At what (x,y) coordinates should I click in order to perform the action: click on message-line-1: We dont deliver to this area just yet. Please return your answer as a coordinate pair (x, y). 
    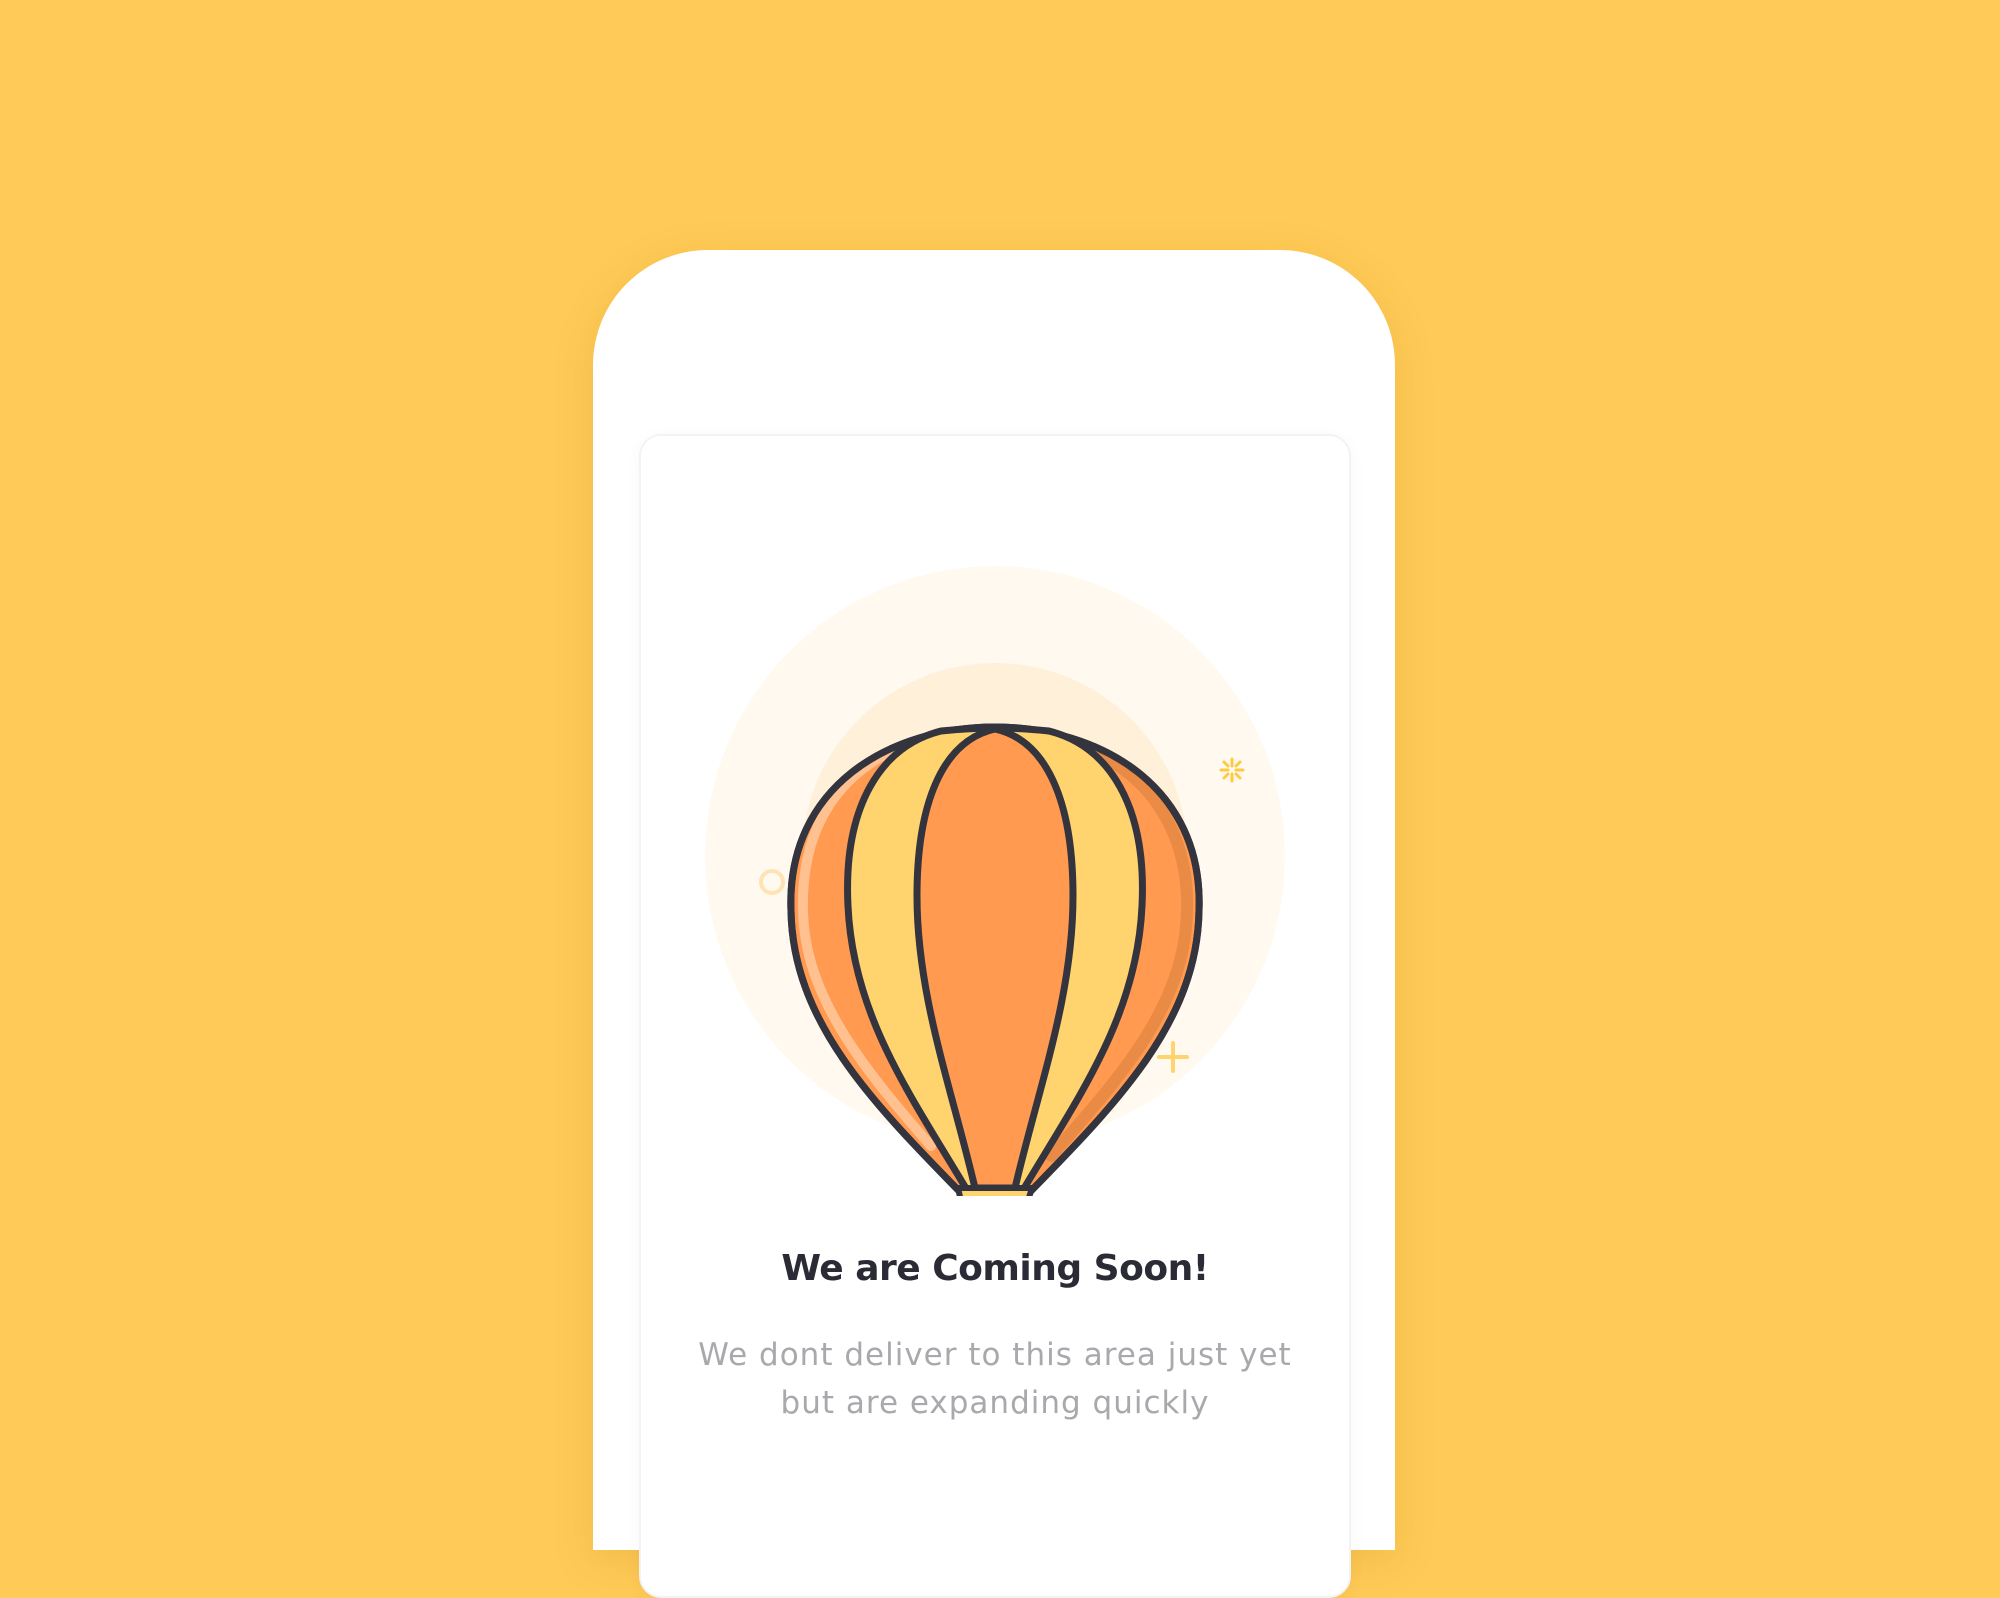
    Looking at the image, I should click on (995, 1355).